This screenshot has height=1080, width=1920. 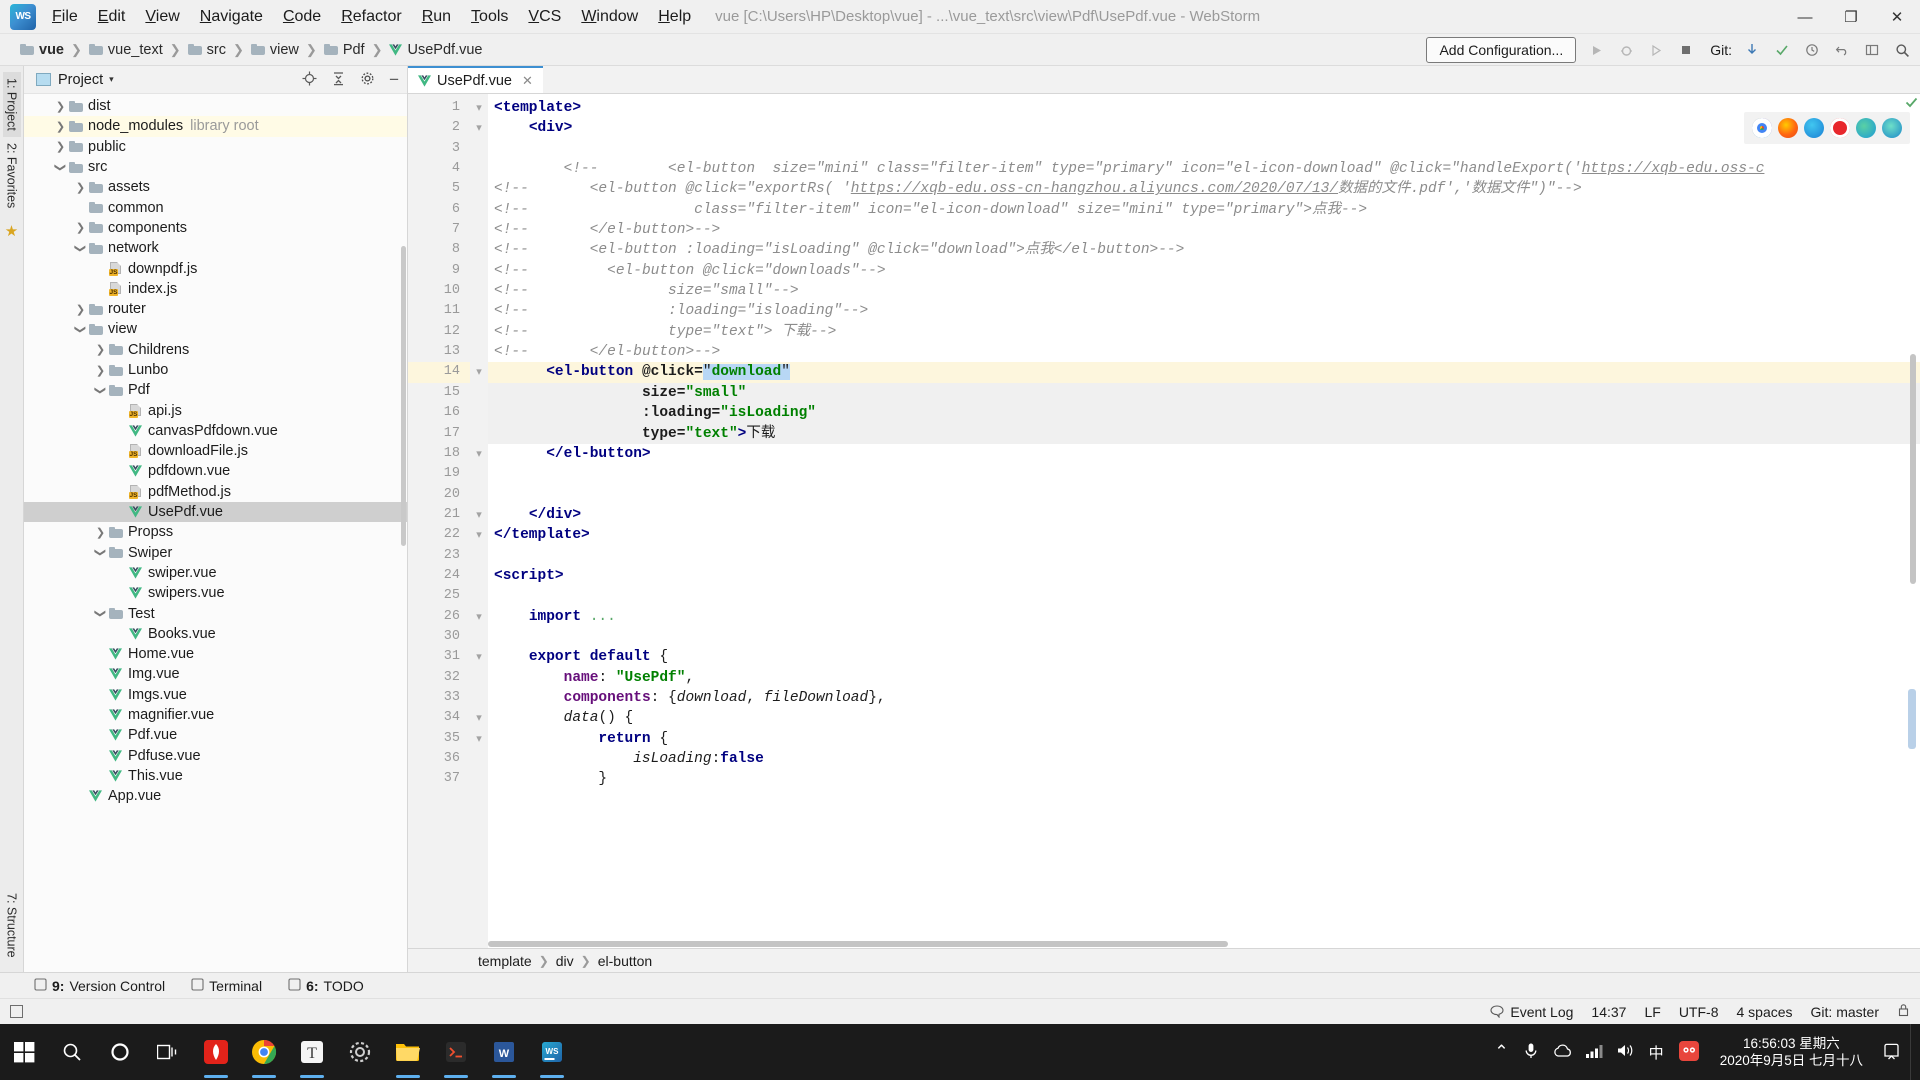 I want to click on tree-node: Pdf.vue, so click(x=215, y=735).